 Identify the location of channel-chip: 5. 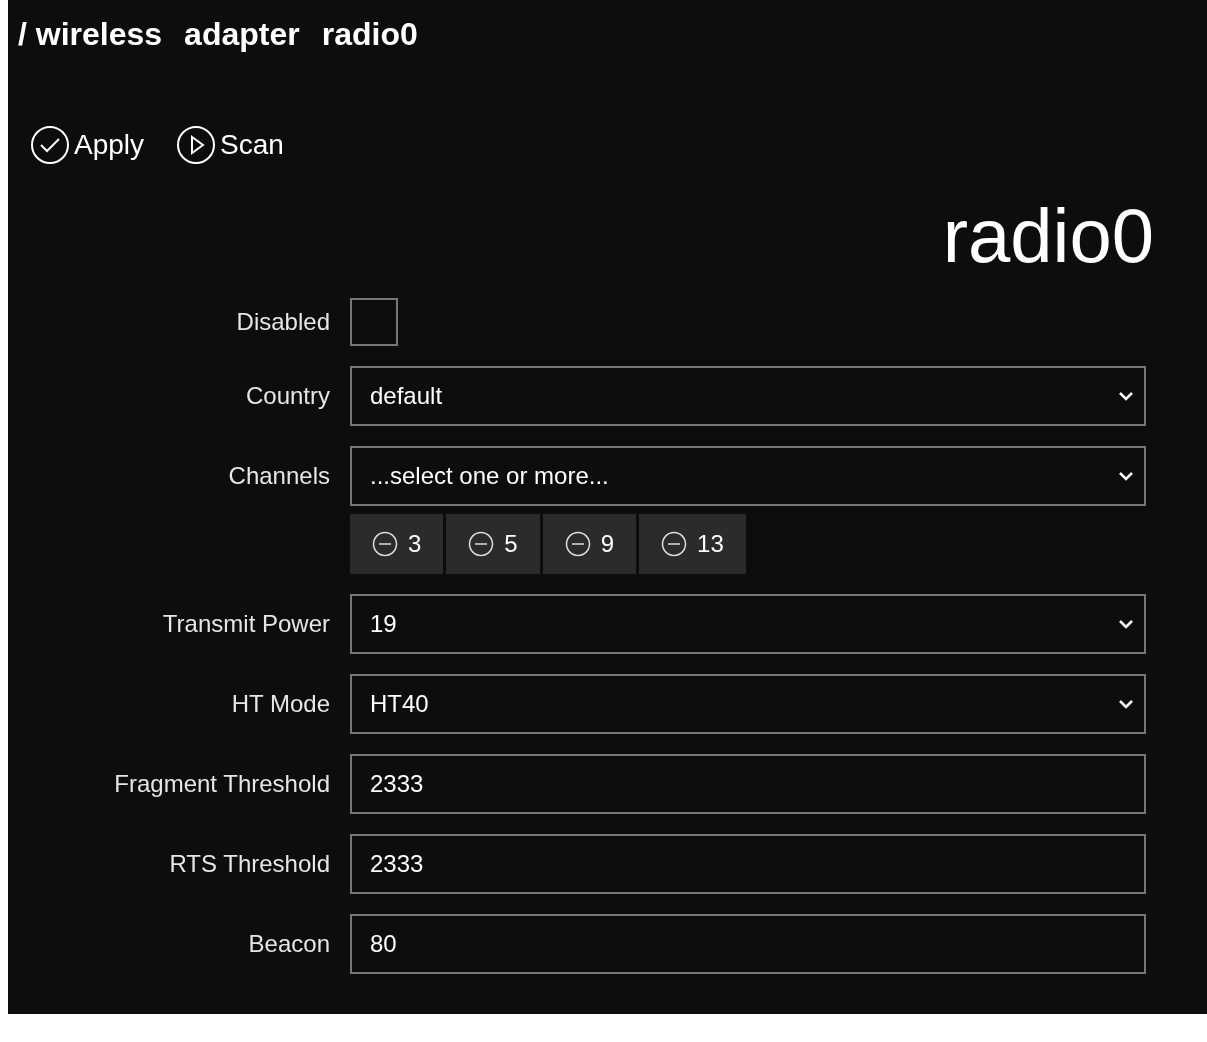
(493, 544).